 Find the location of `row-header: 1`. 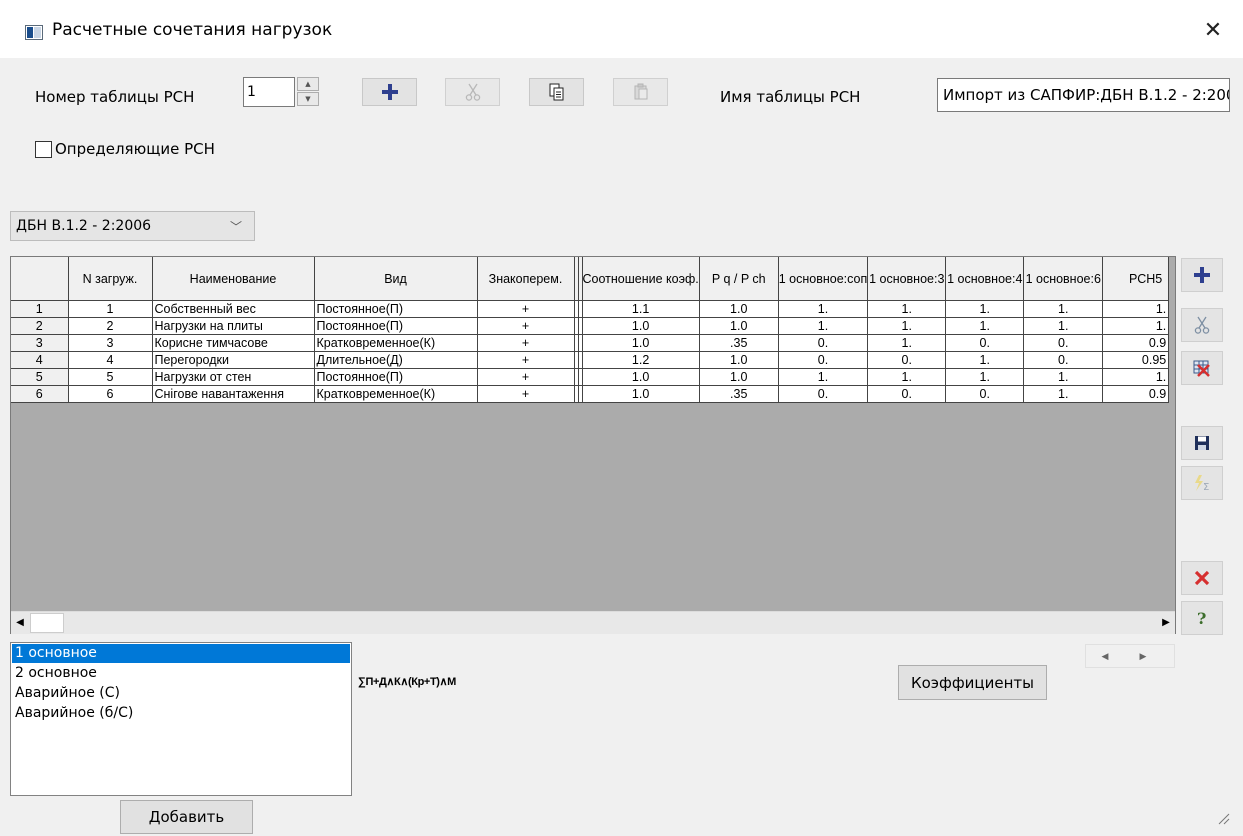

row-header: 1 is located at coordinates (40, 309).